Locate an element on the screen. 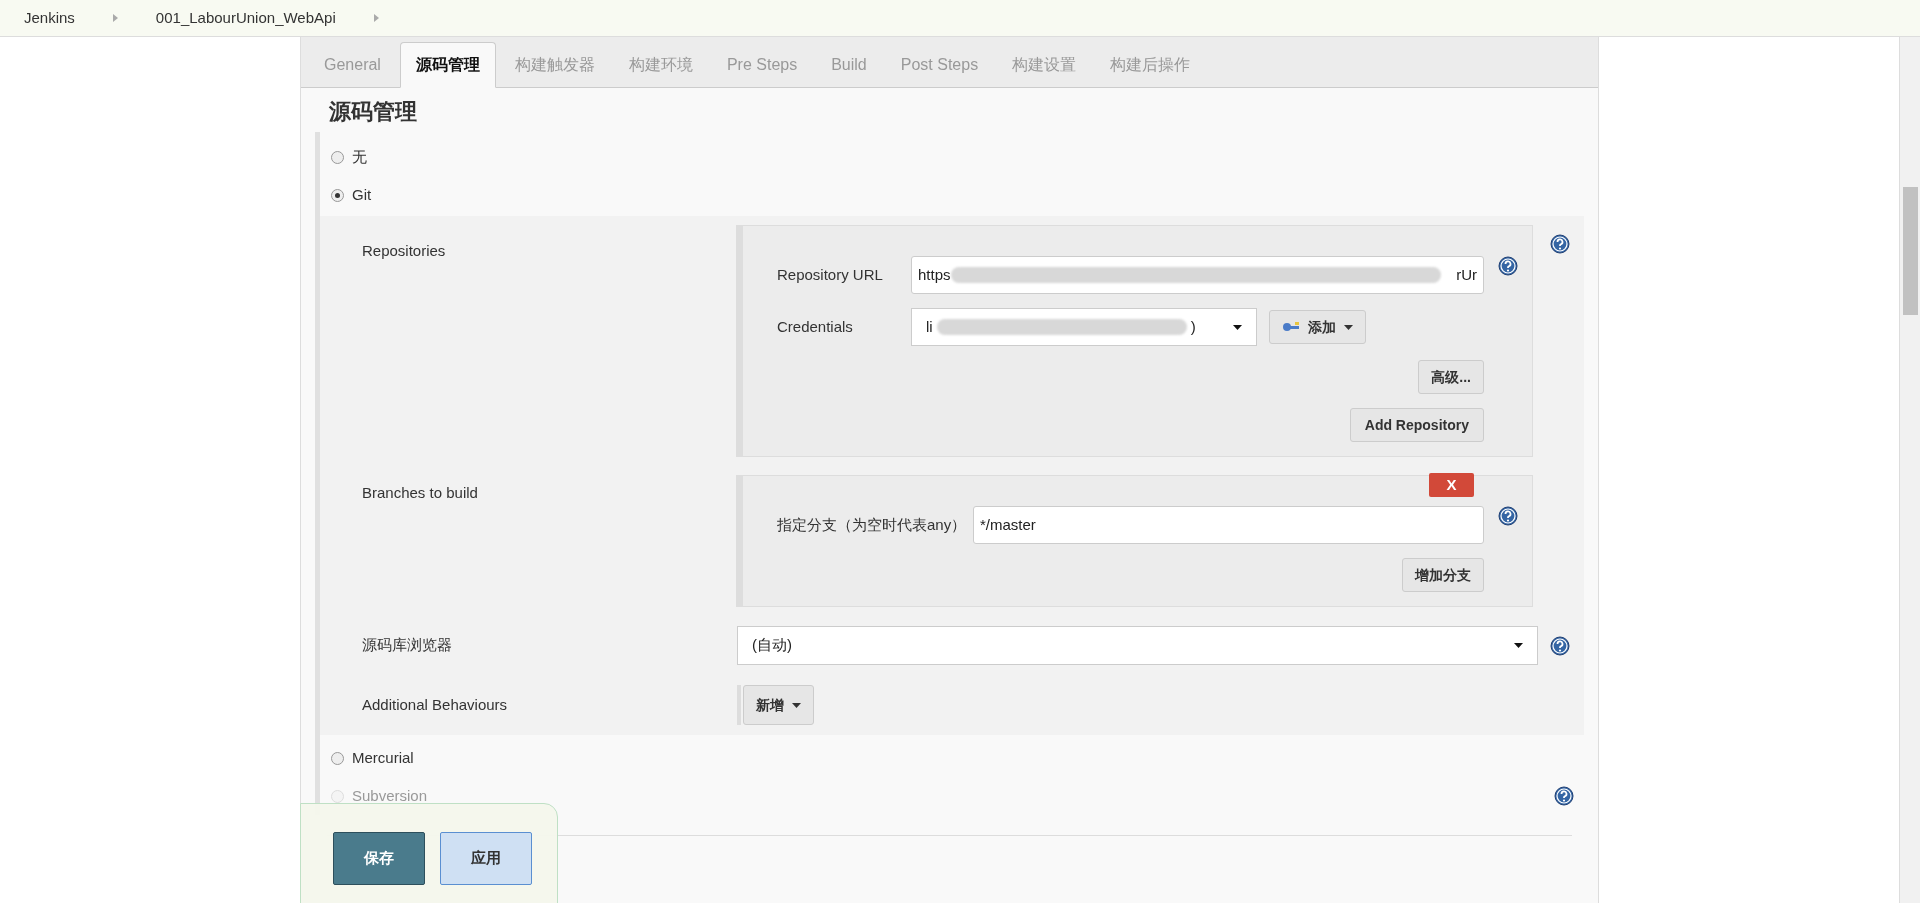 The width and height of the screenshot is (1920, 903). repository-url-field: https rUr is located at coordinates (1197, 275).